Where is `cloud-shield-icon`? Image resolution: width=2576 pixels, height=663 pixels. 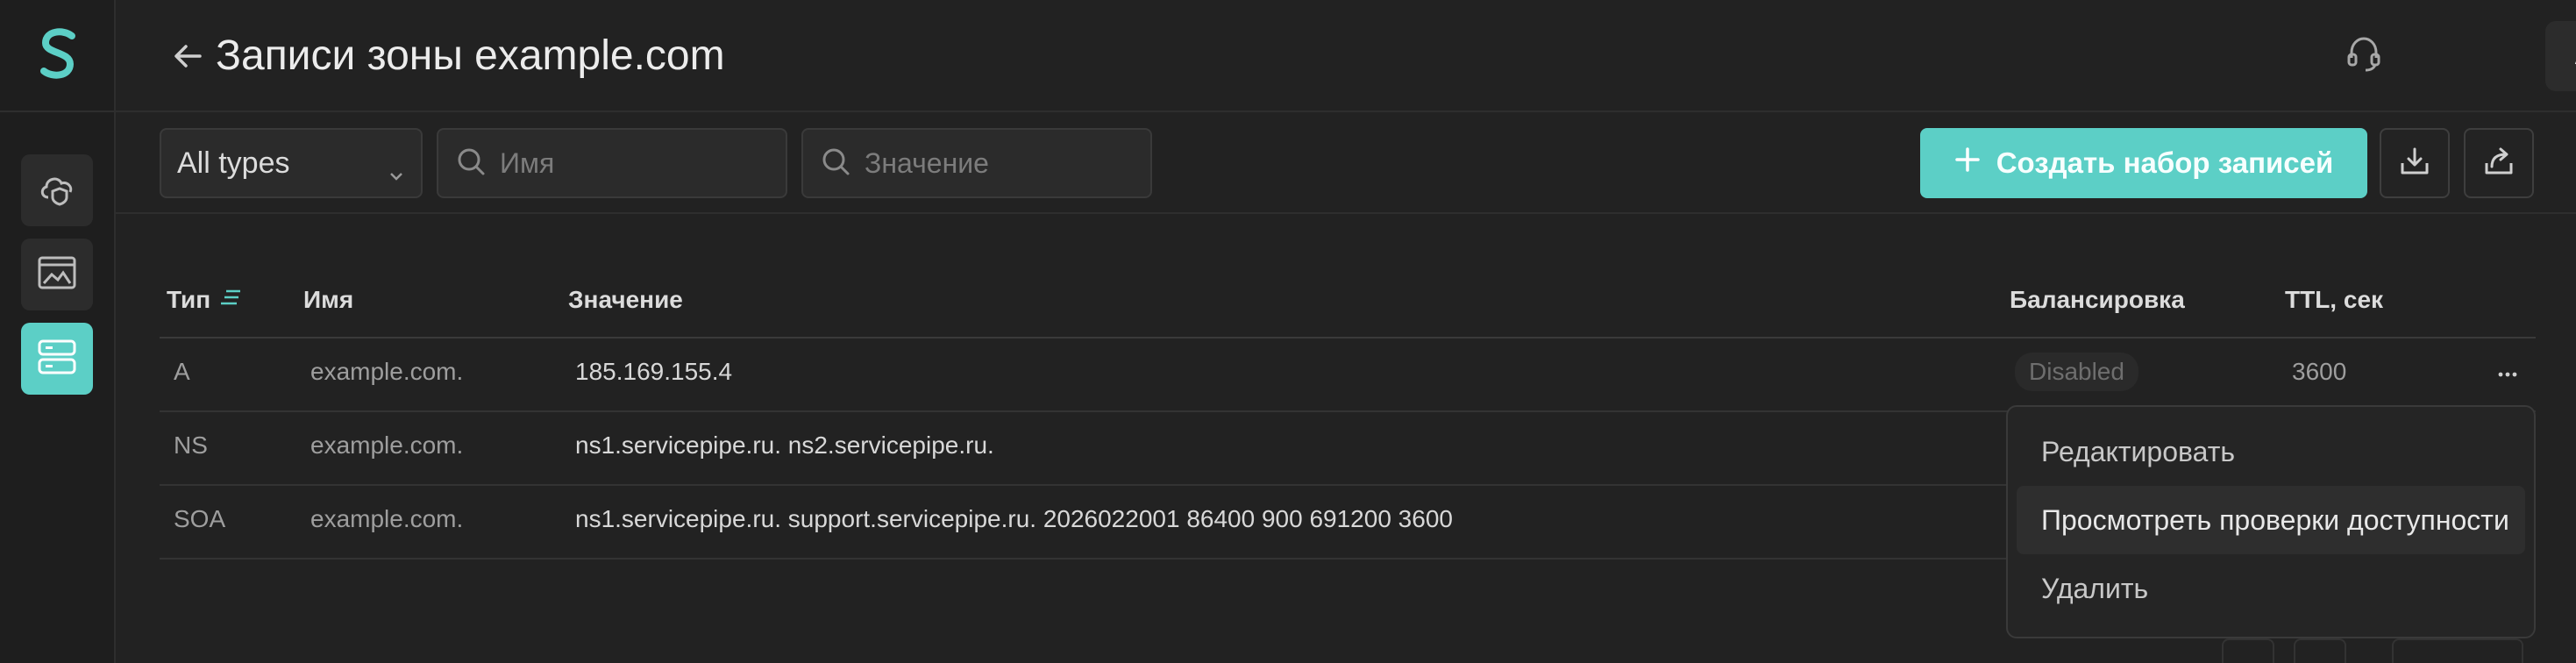
cloud-shield-icon is located at coordinates (57, 190).